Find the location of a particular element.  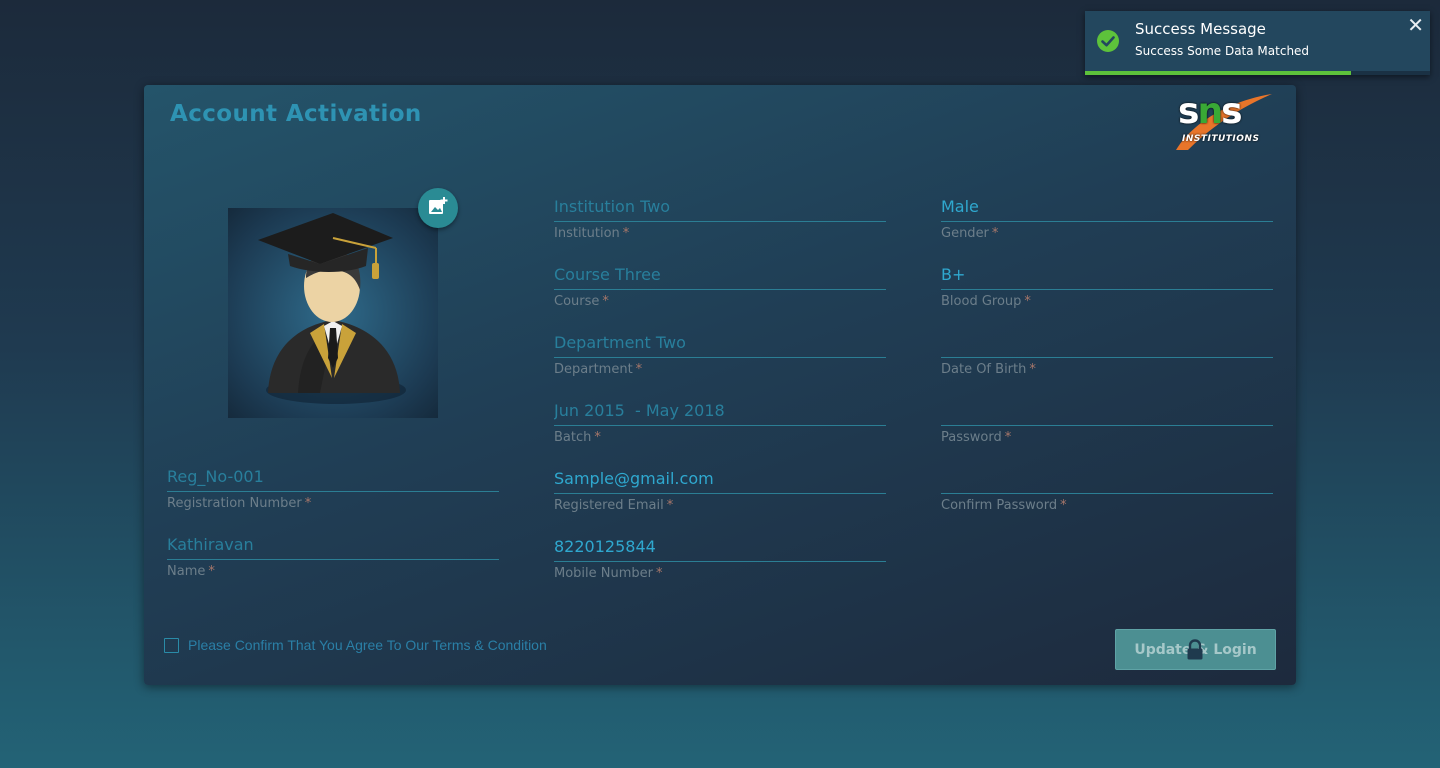

blood-group-field: B+ Blood Group * is located at coordinates (1107, 283).